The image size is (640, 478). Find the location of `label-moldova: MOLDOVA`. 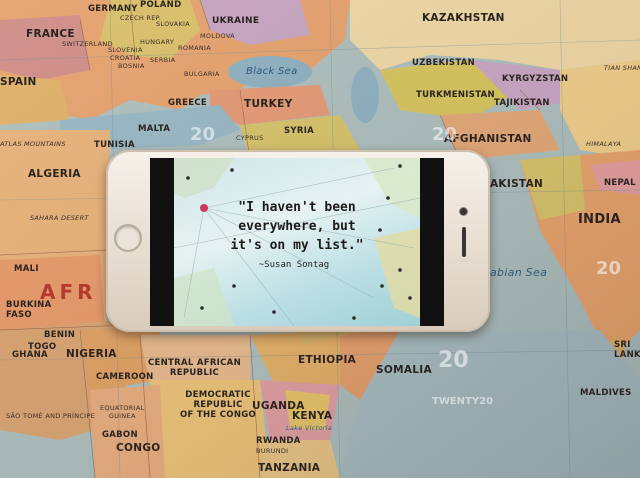

label-moldova: MOLDOVA is located at coordinates (217, 36).